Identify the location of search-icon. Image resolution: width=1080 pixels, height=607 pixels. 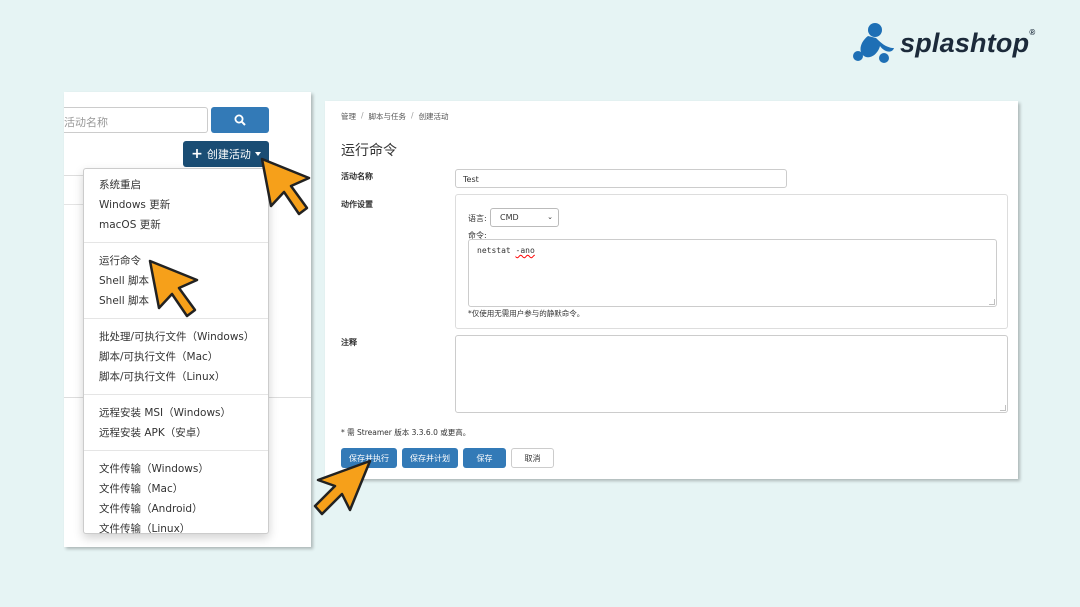
(240, 120).